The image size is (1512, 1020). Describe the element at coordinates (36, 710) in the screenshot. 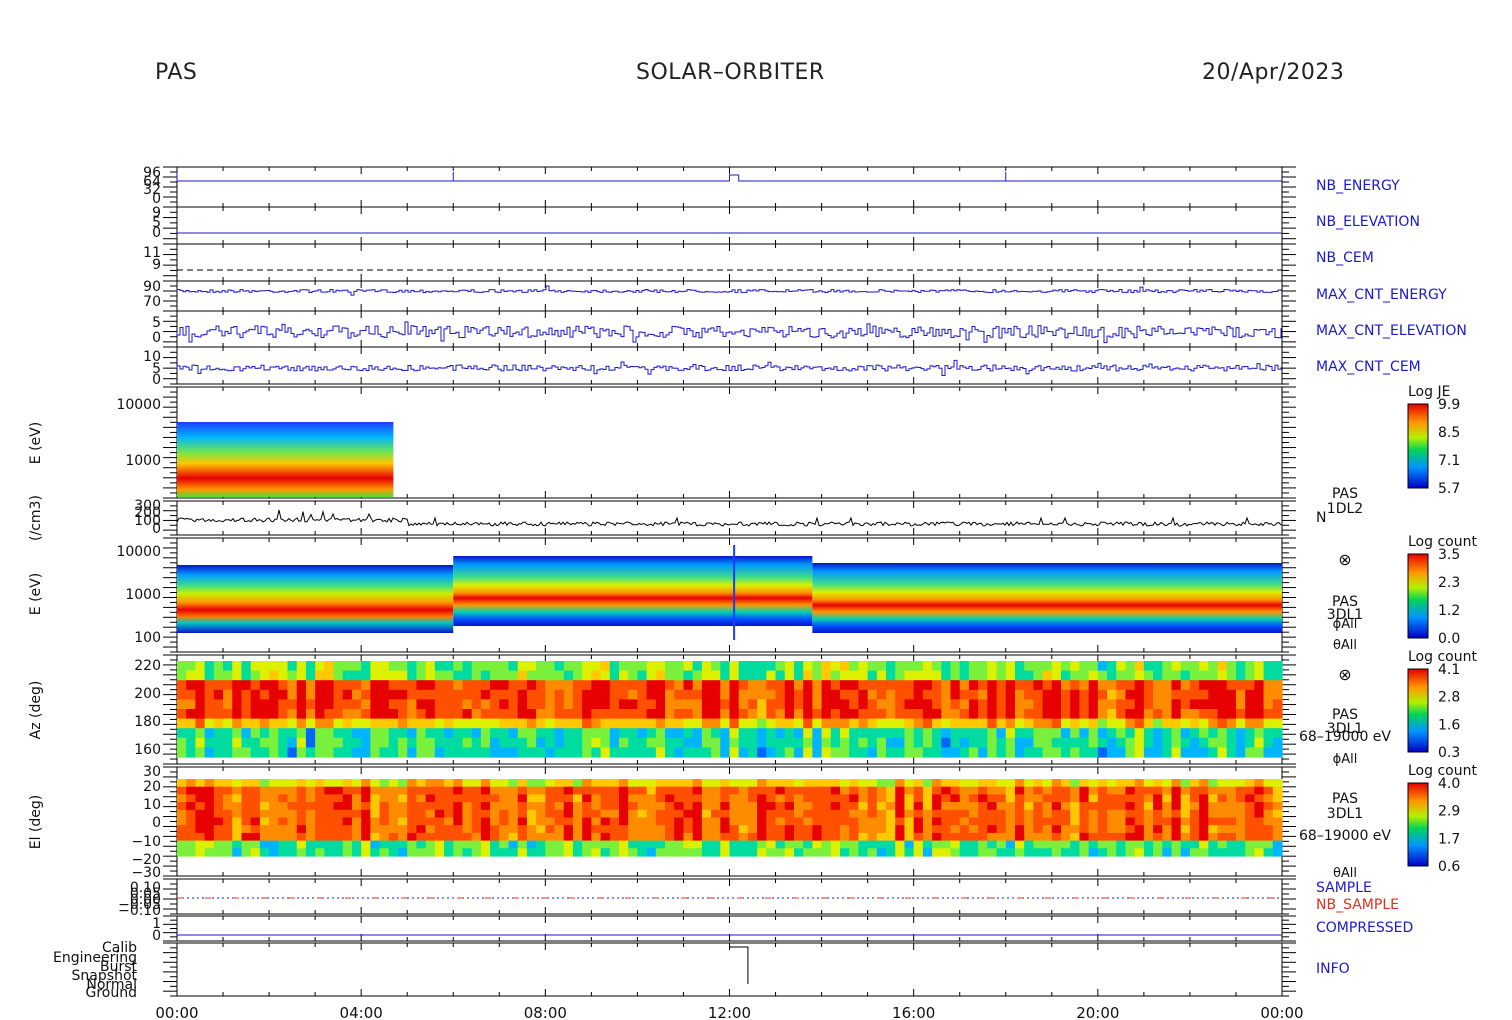

I see `y-axis-label-az_spec: Az (deg)` at that location.